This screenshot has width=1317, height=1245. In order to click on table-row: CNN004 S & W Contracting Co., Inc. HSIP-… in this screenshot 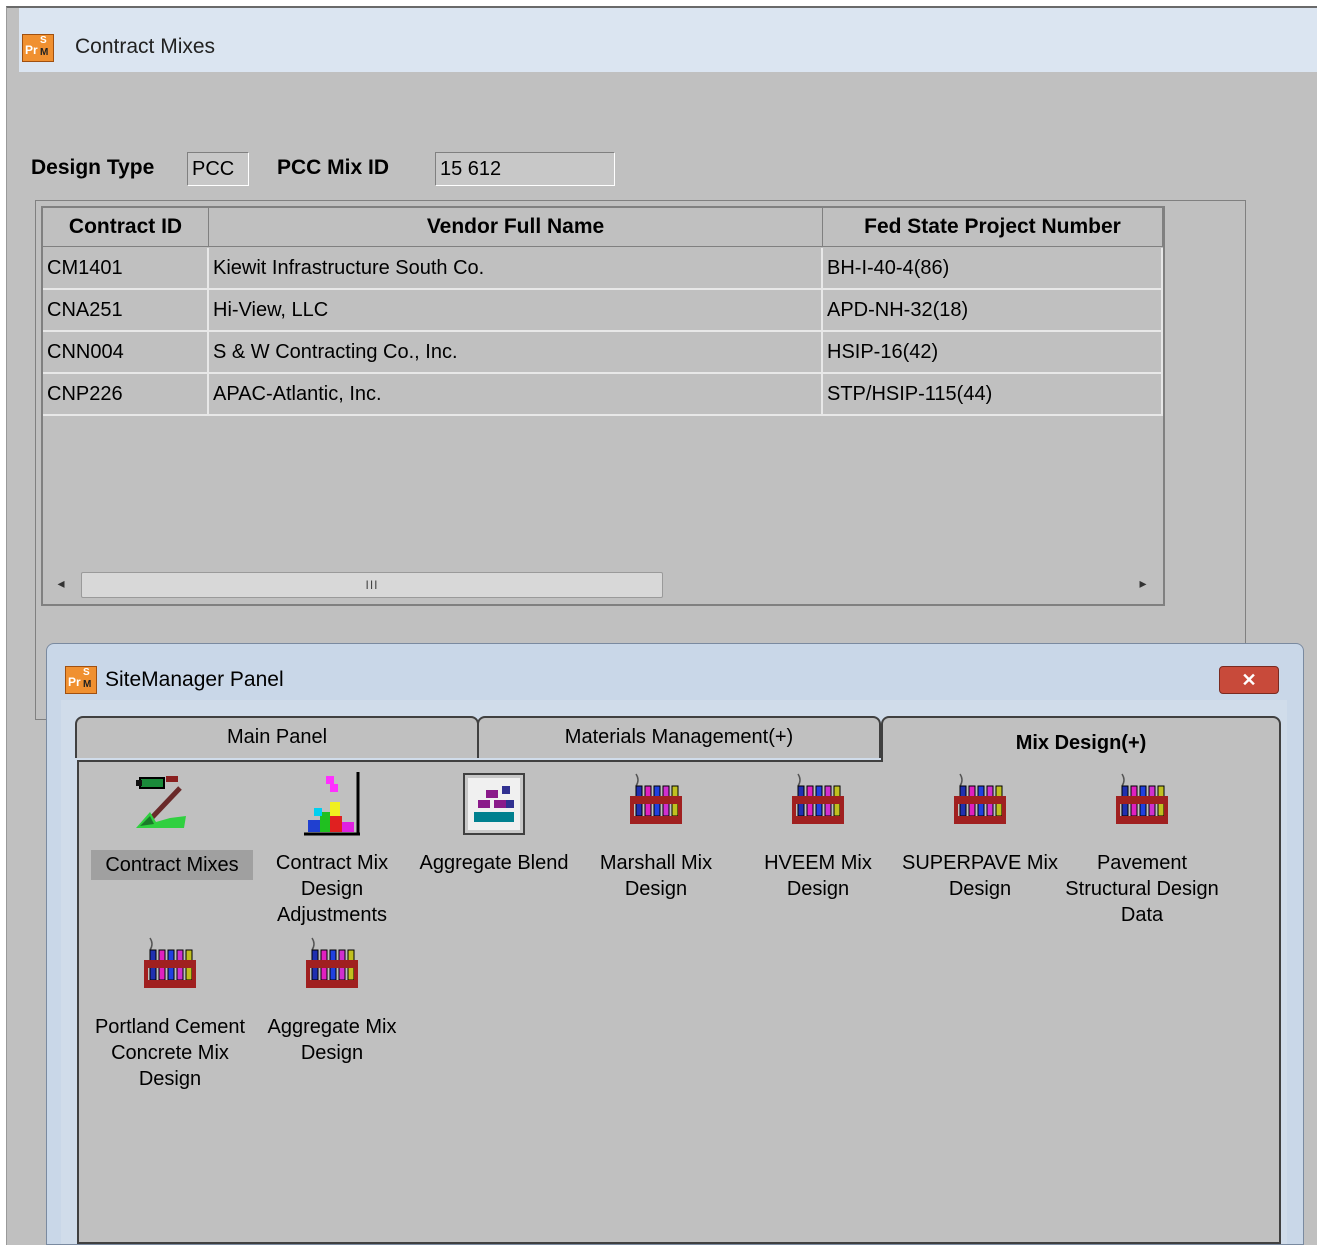, I will do `click(603, 353)`.